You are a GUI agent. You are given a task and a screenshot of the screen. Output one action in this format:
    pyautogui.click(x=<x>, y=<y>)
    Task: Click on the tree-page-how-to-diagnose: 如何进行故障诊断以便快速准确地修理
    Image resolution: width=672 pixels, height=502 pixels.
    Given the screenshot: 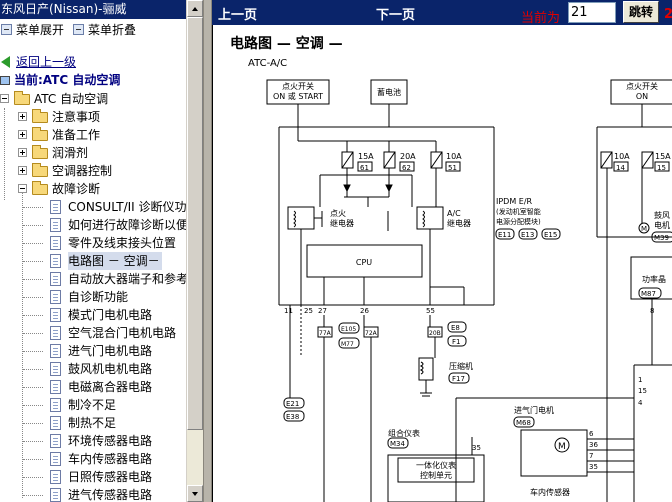 What is the action you would take?
    pyautogui.click(x=101, y=225)
    